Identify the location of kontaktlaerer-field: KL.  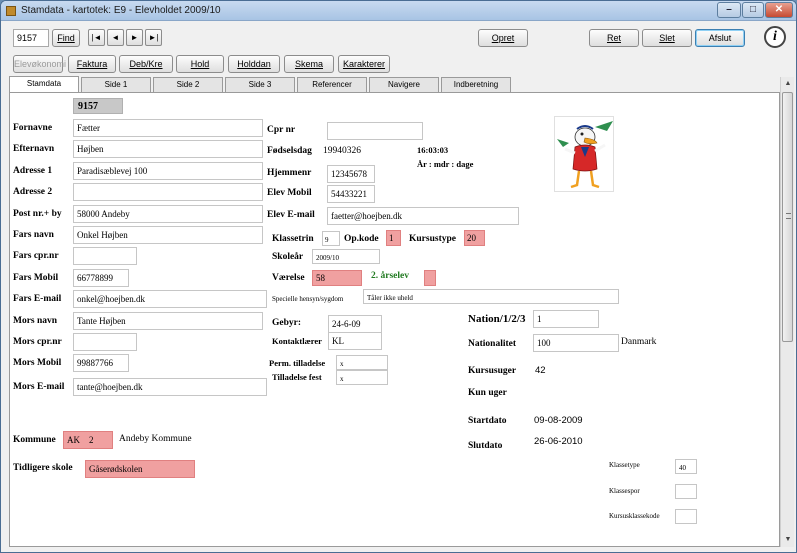
(355, 341).